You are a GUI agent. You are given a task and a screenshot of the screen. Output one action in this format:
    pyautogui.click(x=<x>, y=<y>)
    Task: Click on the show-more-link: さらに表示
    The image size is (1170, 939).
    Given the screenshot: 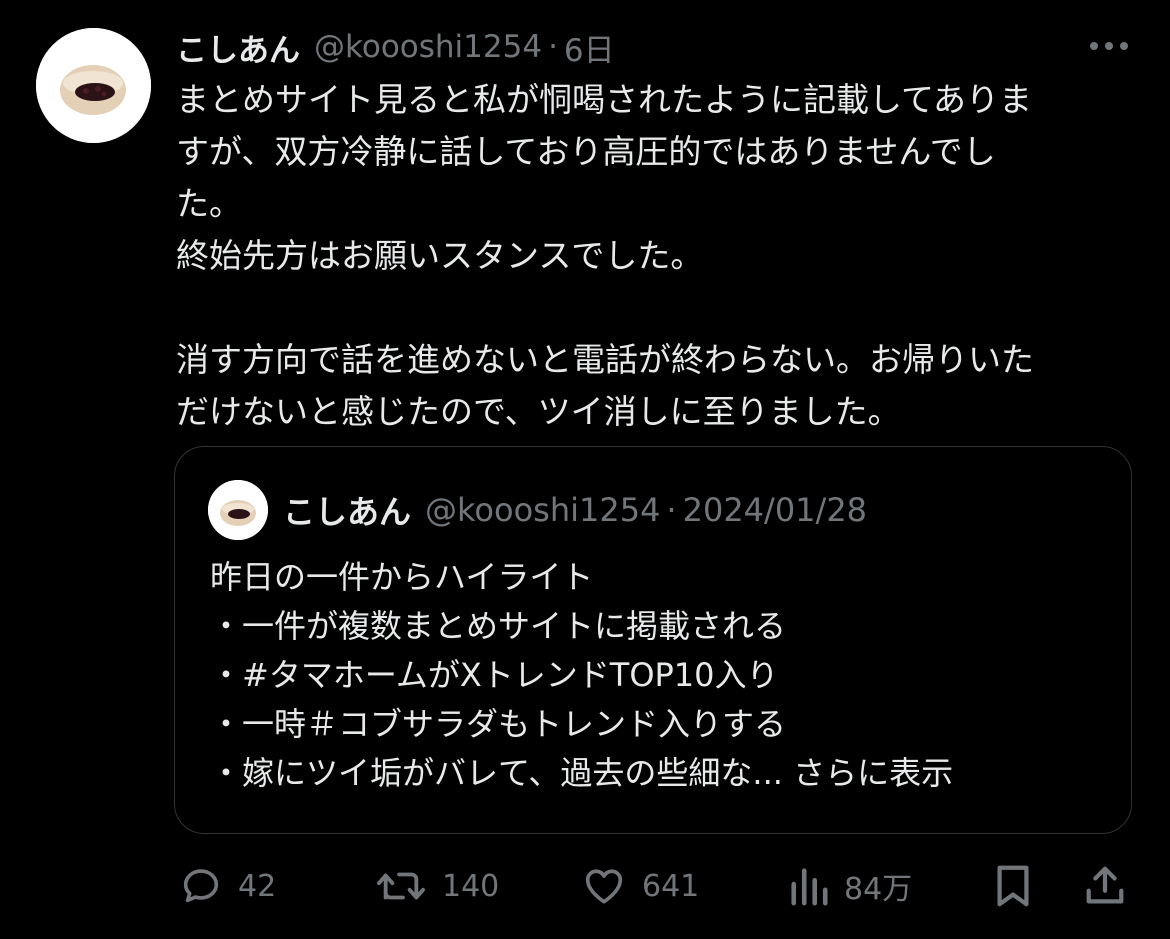 What is the action you would take?
    pyautogui.click(x=873, y=773)
    